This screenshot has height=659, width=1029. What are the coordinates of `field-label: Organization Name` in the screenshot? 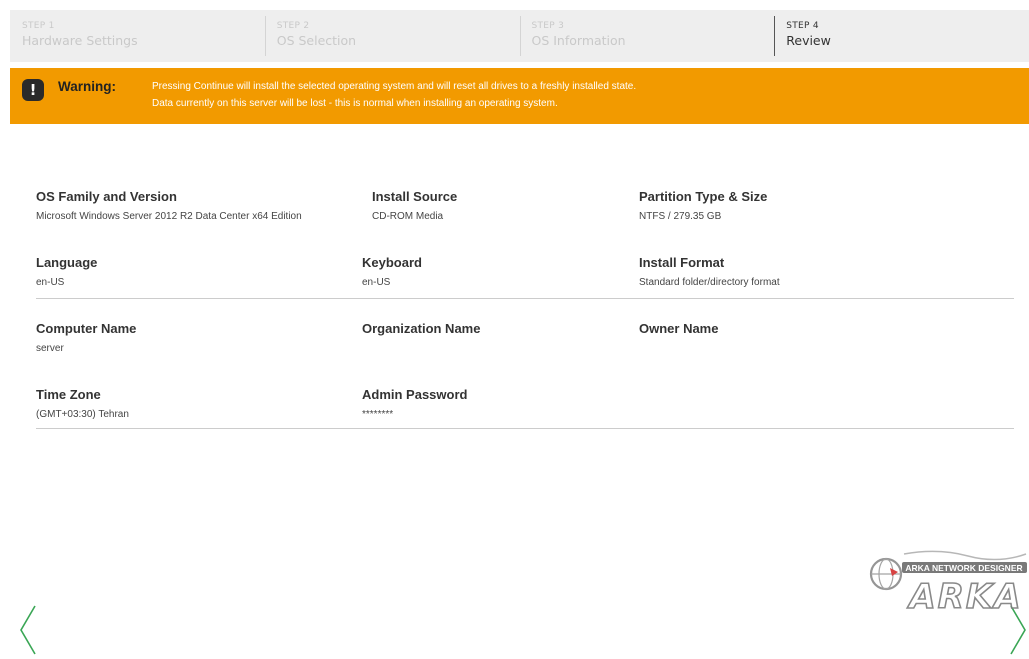 It's located at (421, 328).